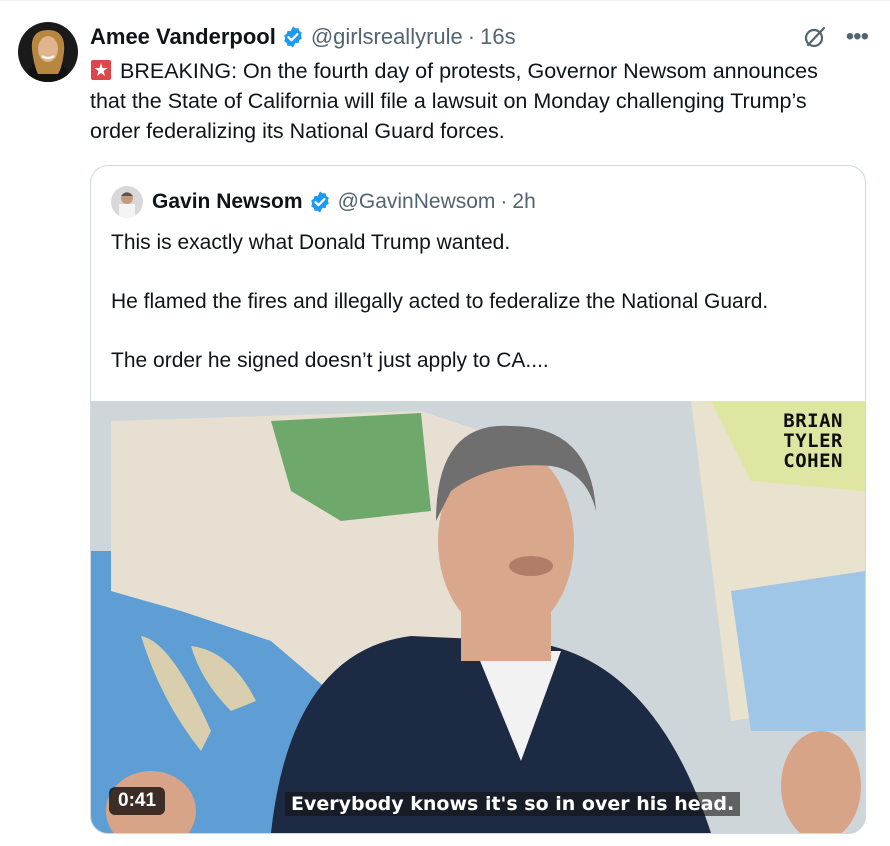 The height and width of the screenshot is (846, 890). What do you see at coordinates (48, 52) in the screenshot?
I see `author-avatar` at bounding box center [48, 52].